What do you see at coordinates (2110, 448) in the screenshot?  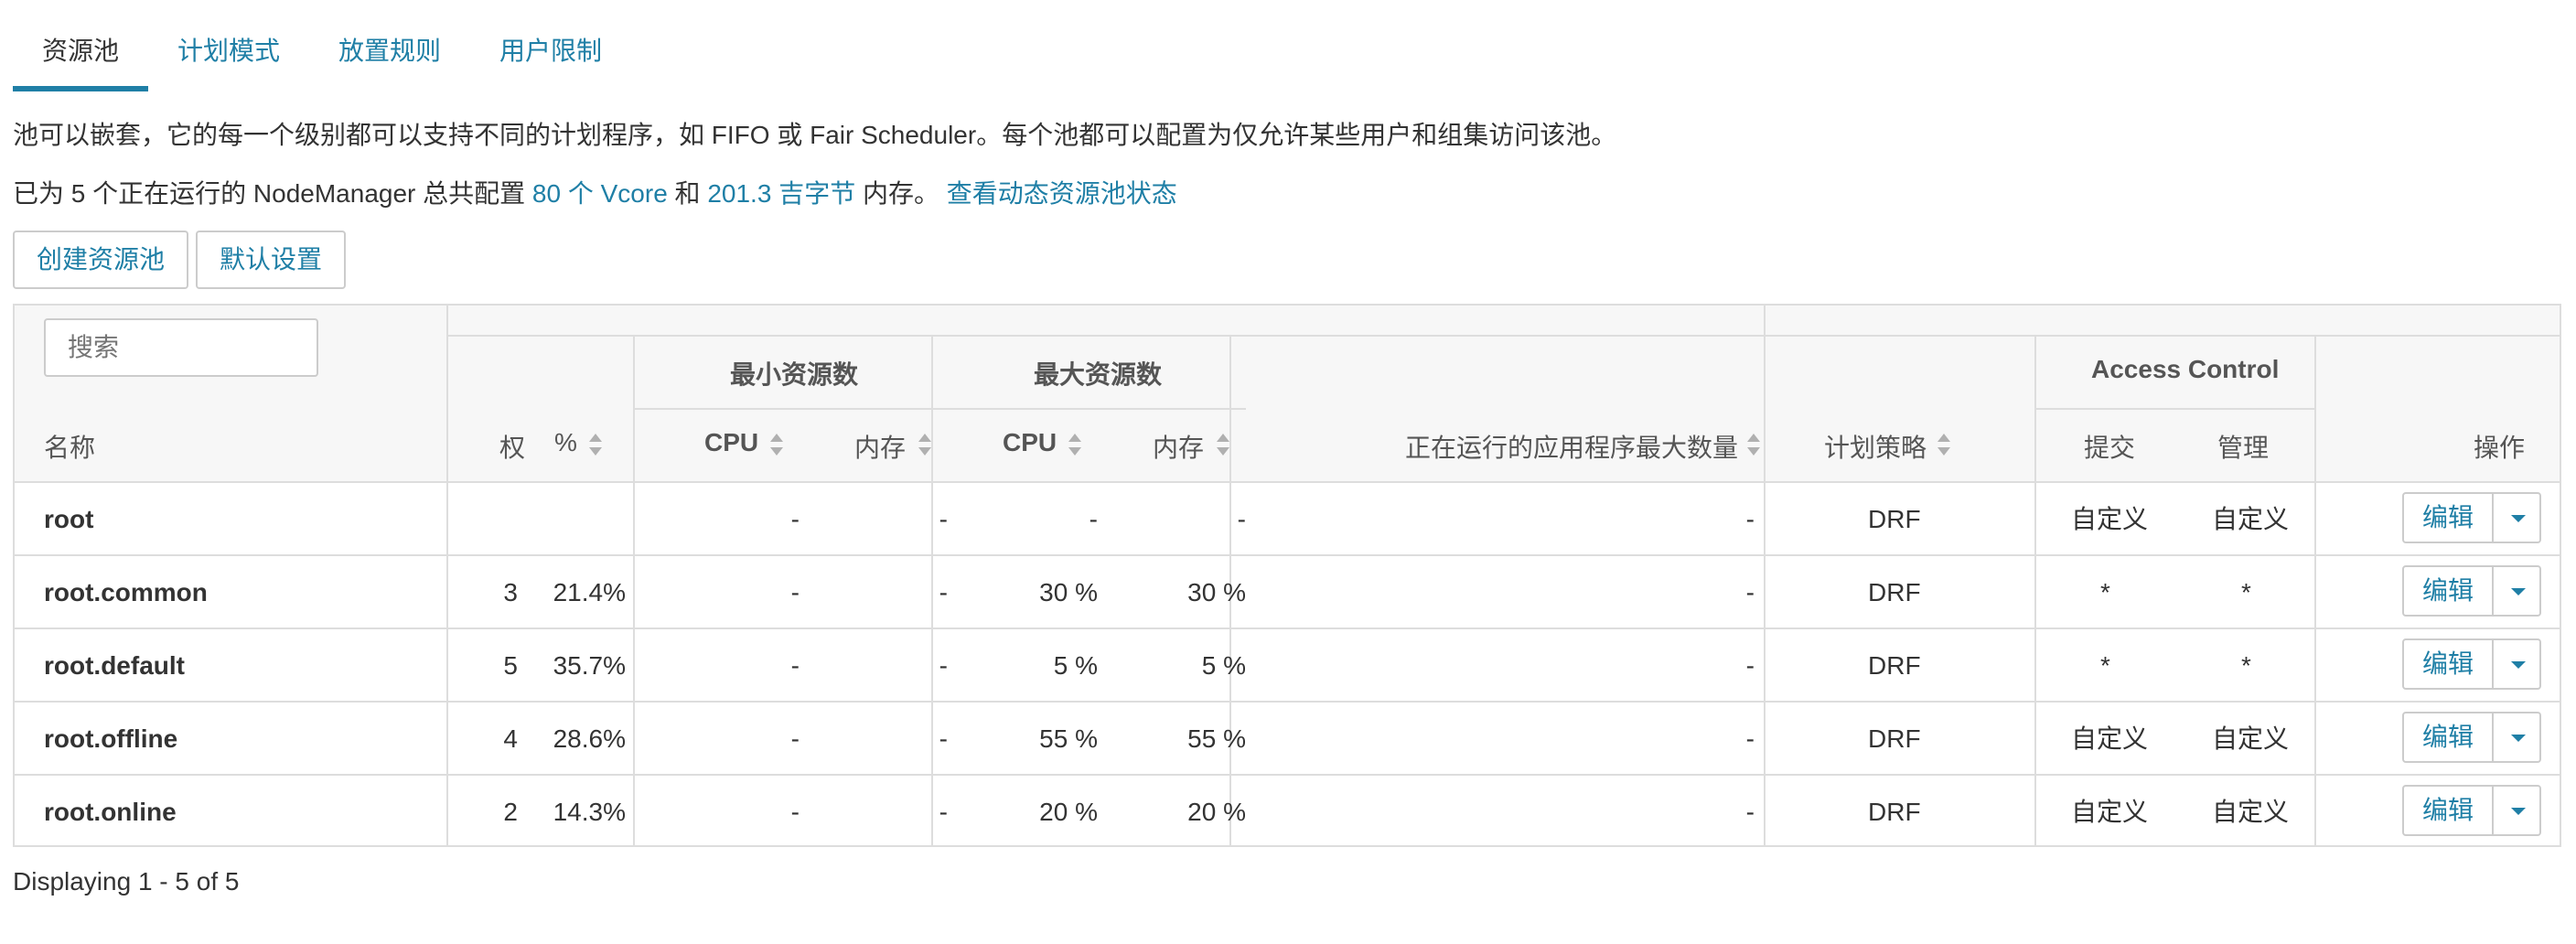 I see `submit-column-header: 提交` at bounding box center [2110, 448].